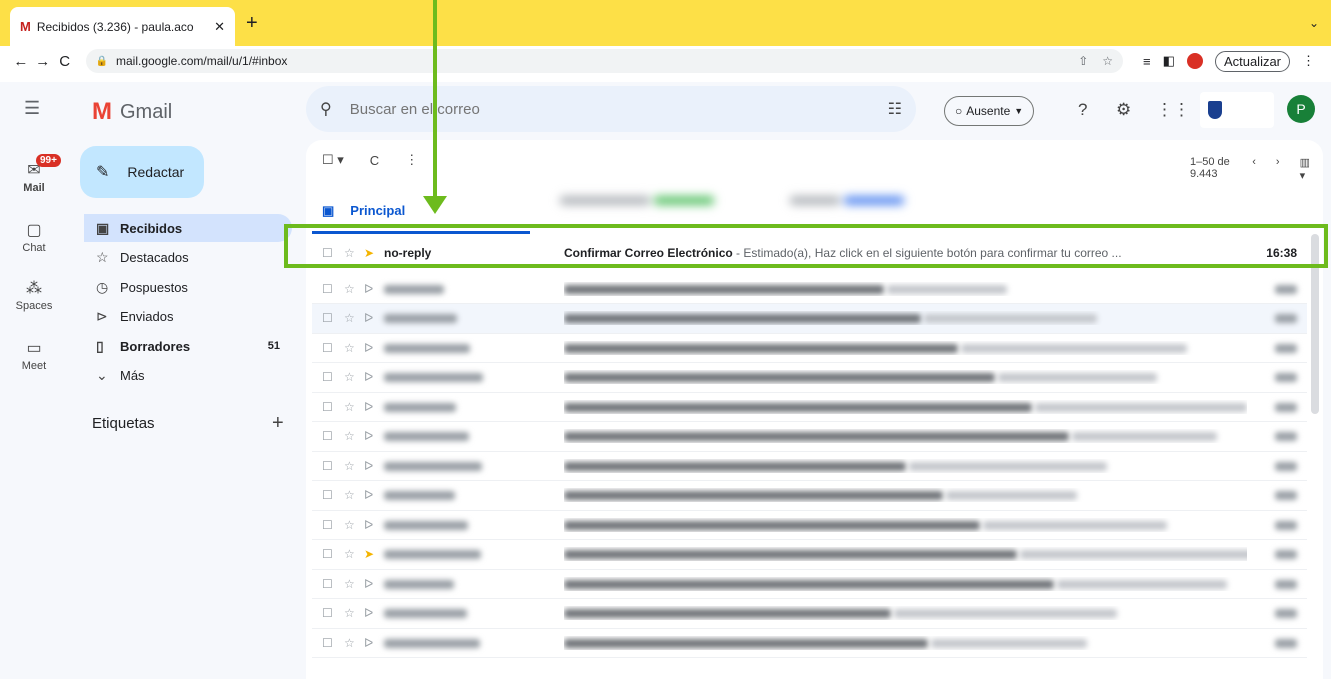 The width and height of the screenshot is (1331, 679). I want to click on search-icon: ⚲, so click(326, 109).